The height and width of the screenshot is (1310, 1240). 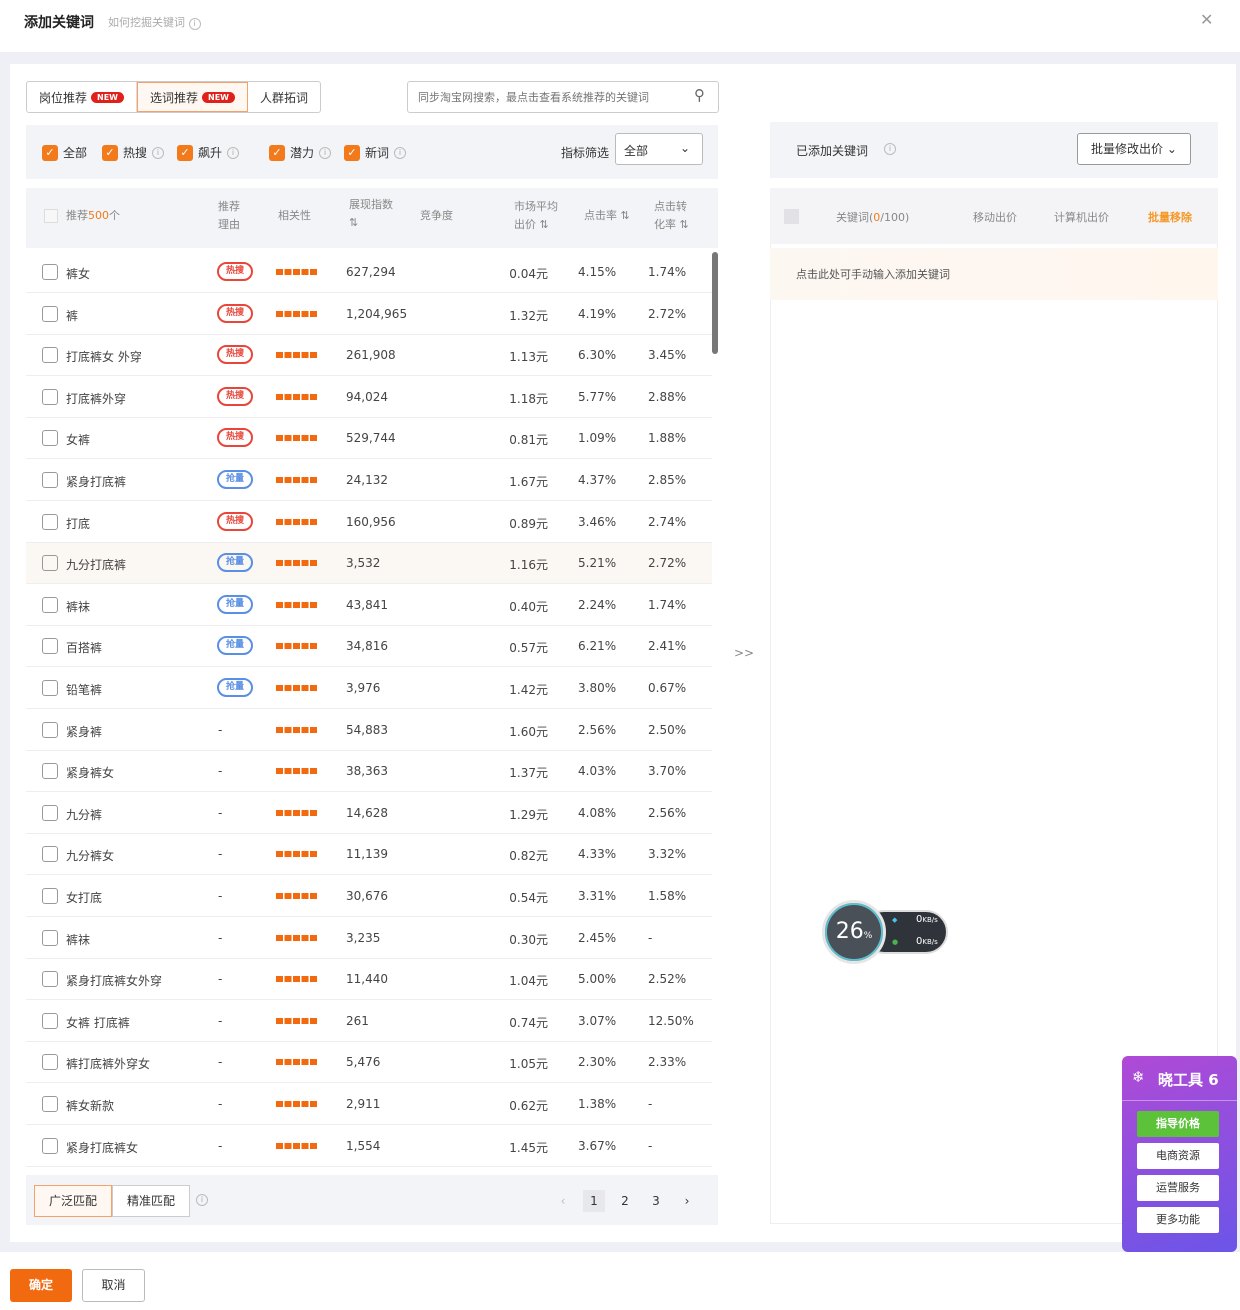 I want to click on table-row: 紧身裤 - 54,883 1.60元 2.56% 2.50%, so click(x=369, y=730).